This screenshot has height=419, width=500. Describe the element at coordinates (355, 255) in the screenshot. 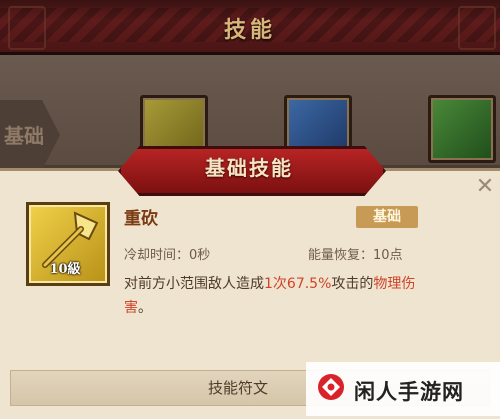

I see `energy-stat: 能量恢复：10点` at that location.